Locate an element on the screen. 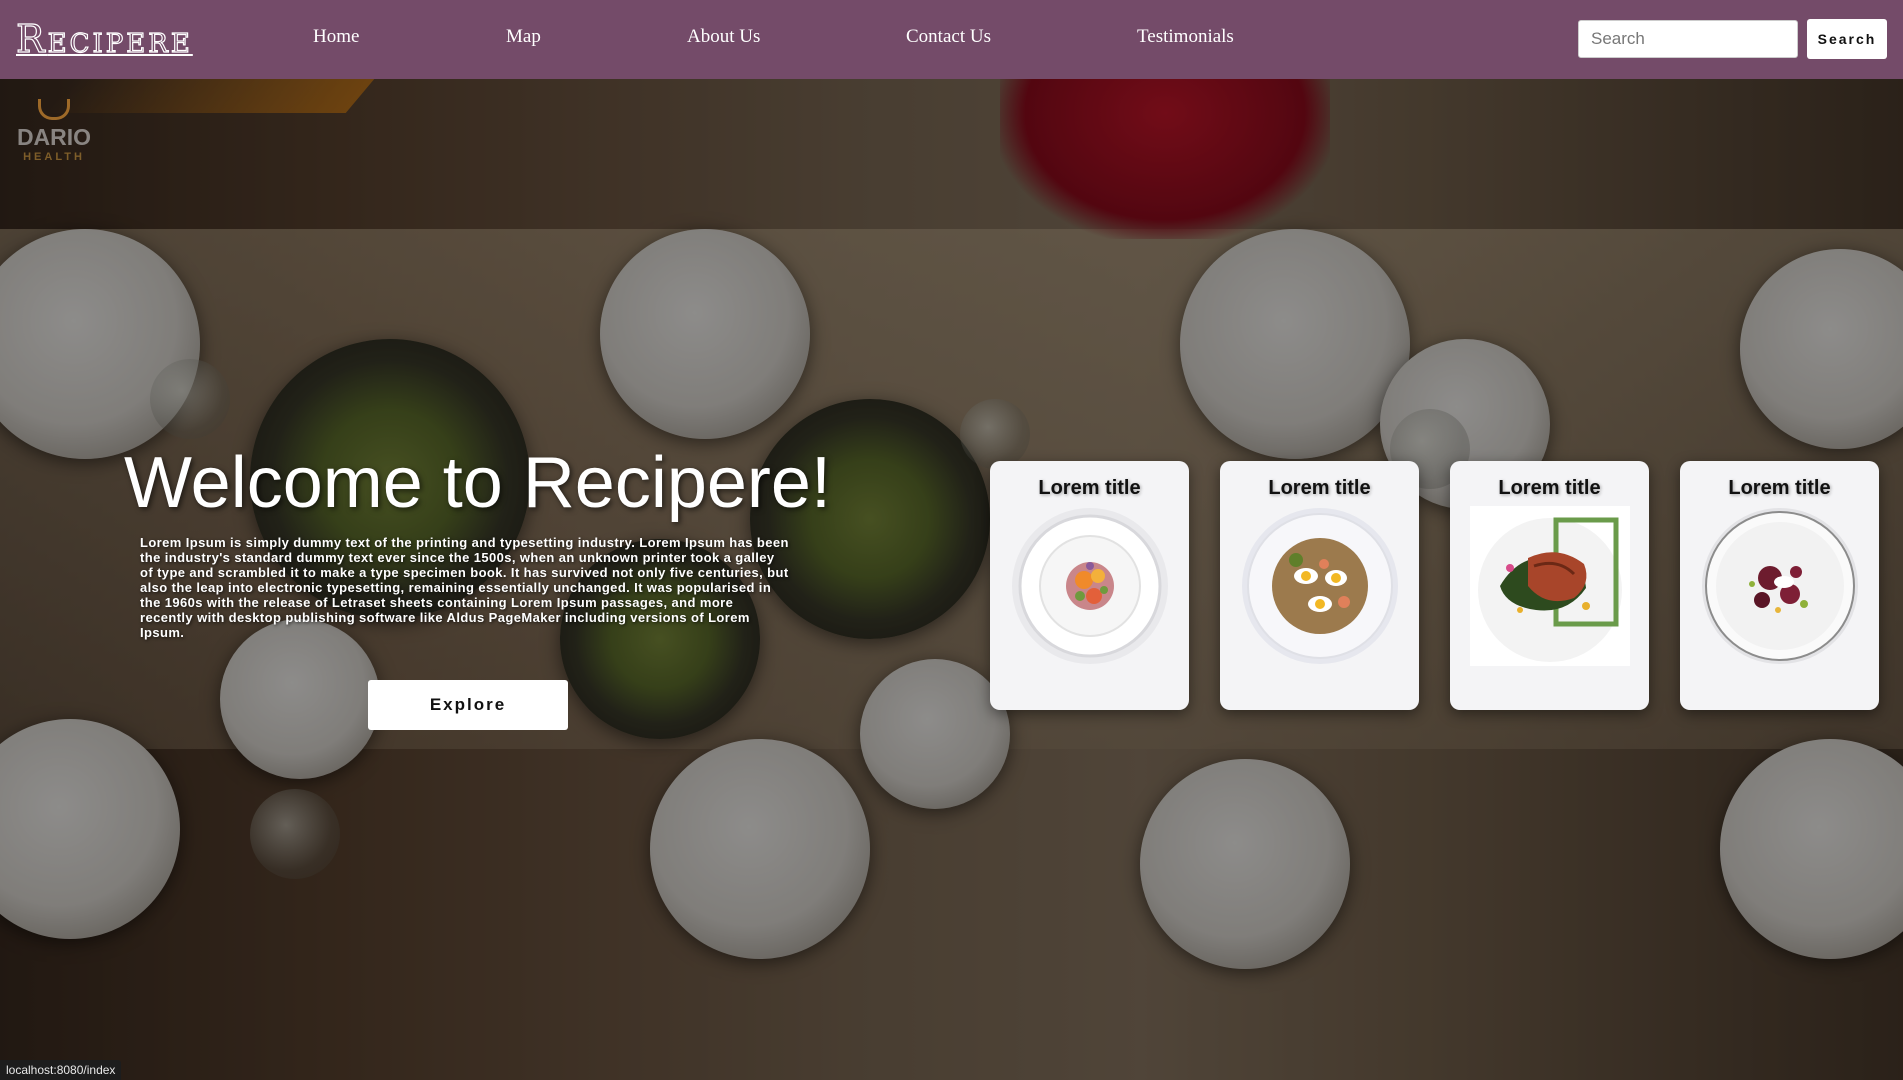 This screenshot has height=1080, width=1903. nav-link-map: Map is located at coordinates (523, 37).